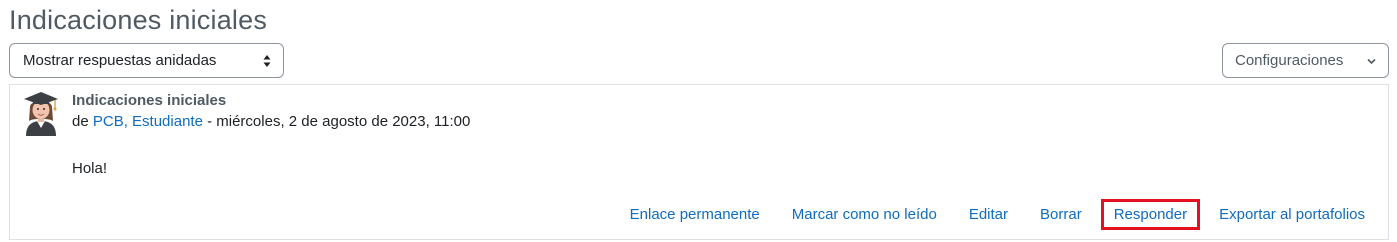  I want to click on chevron-down-icon, so click(1371, 61).